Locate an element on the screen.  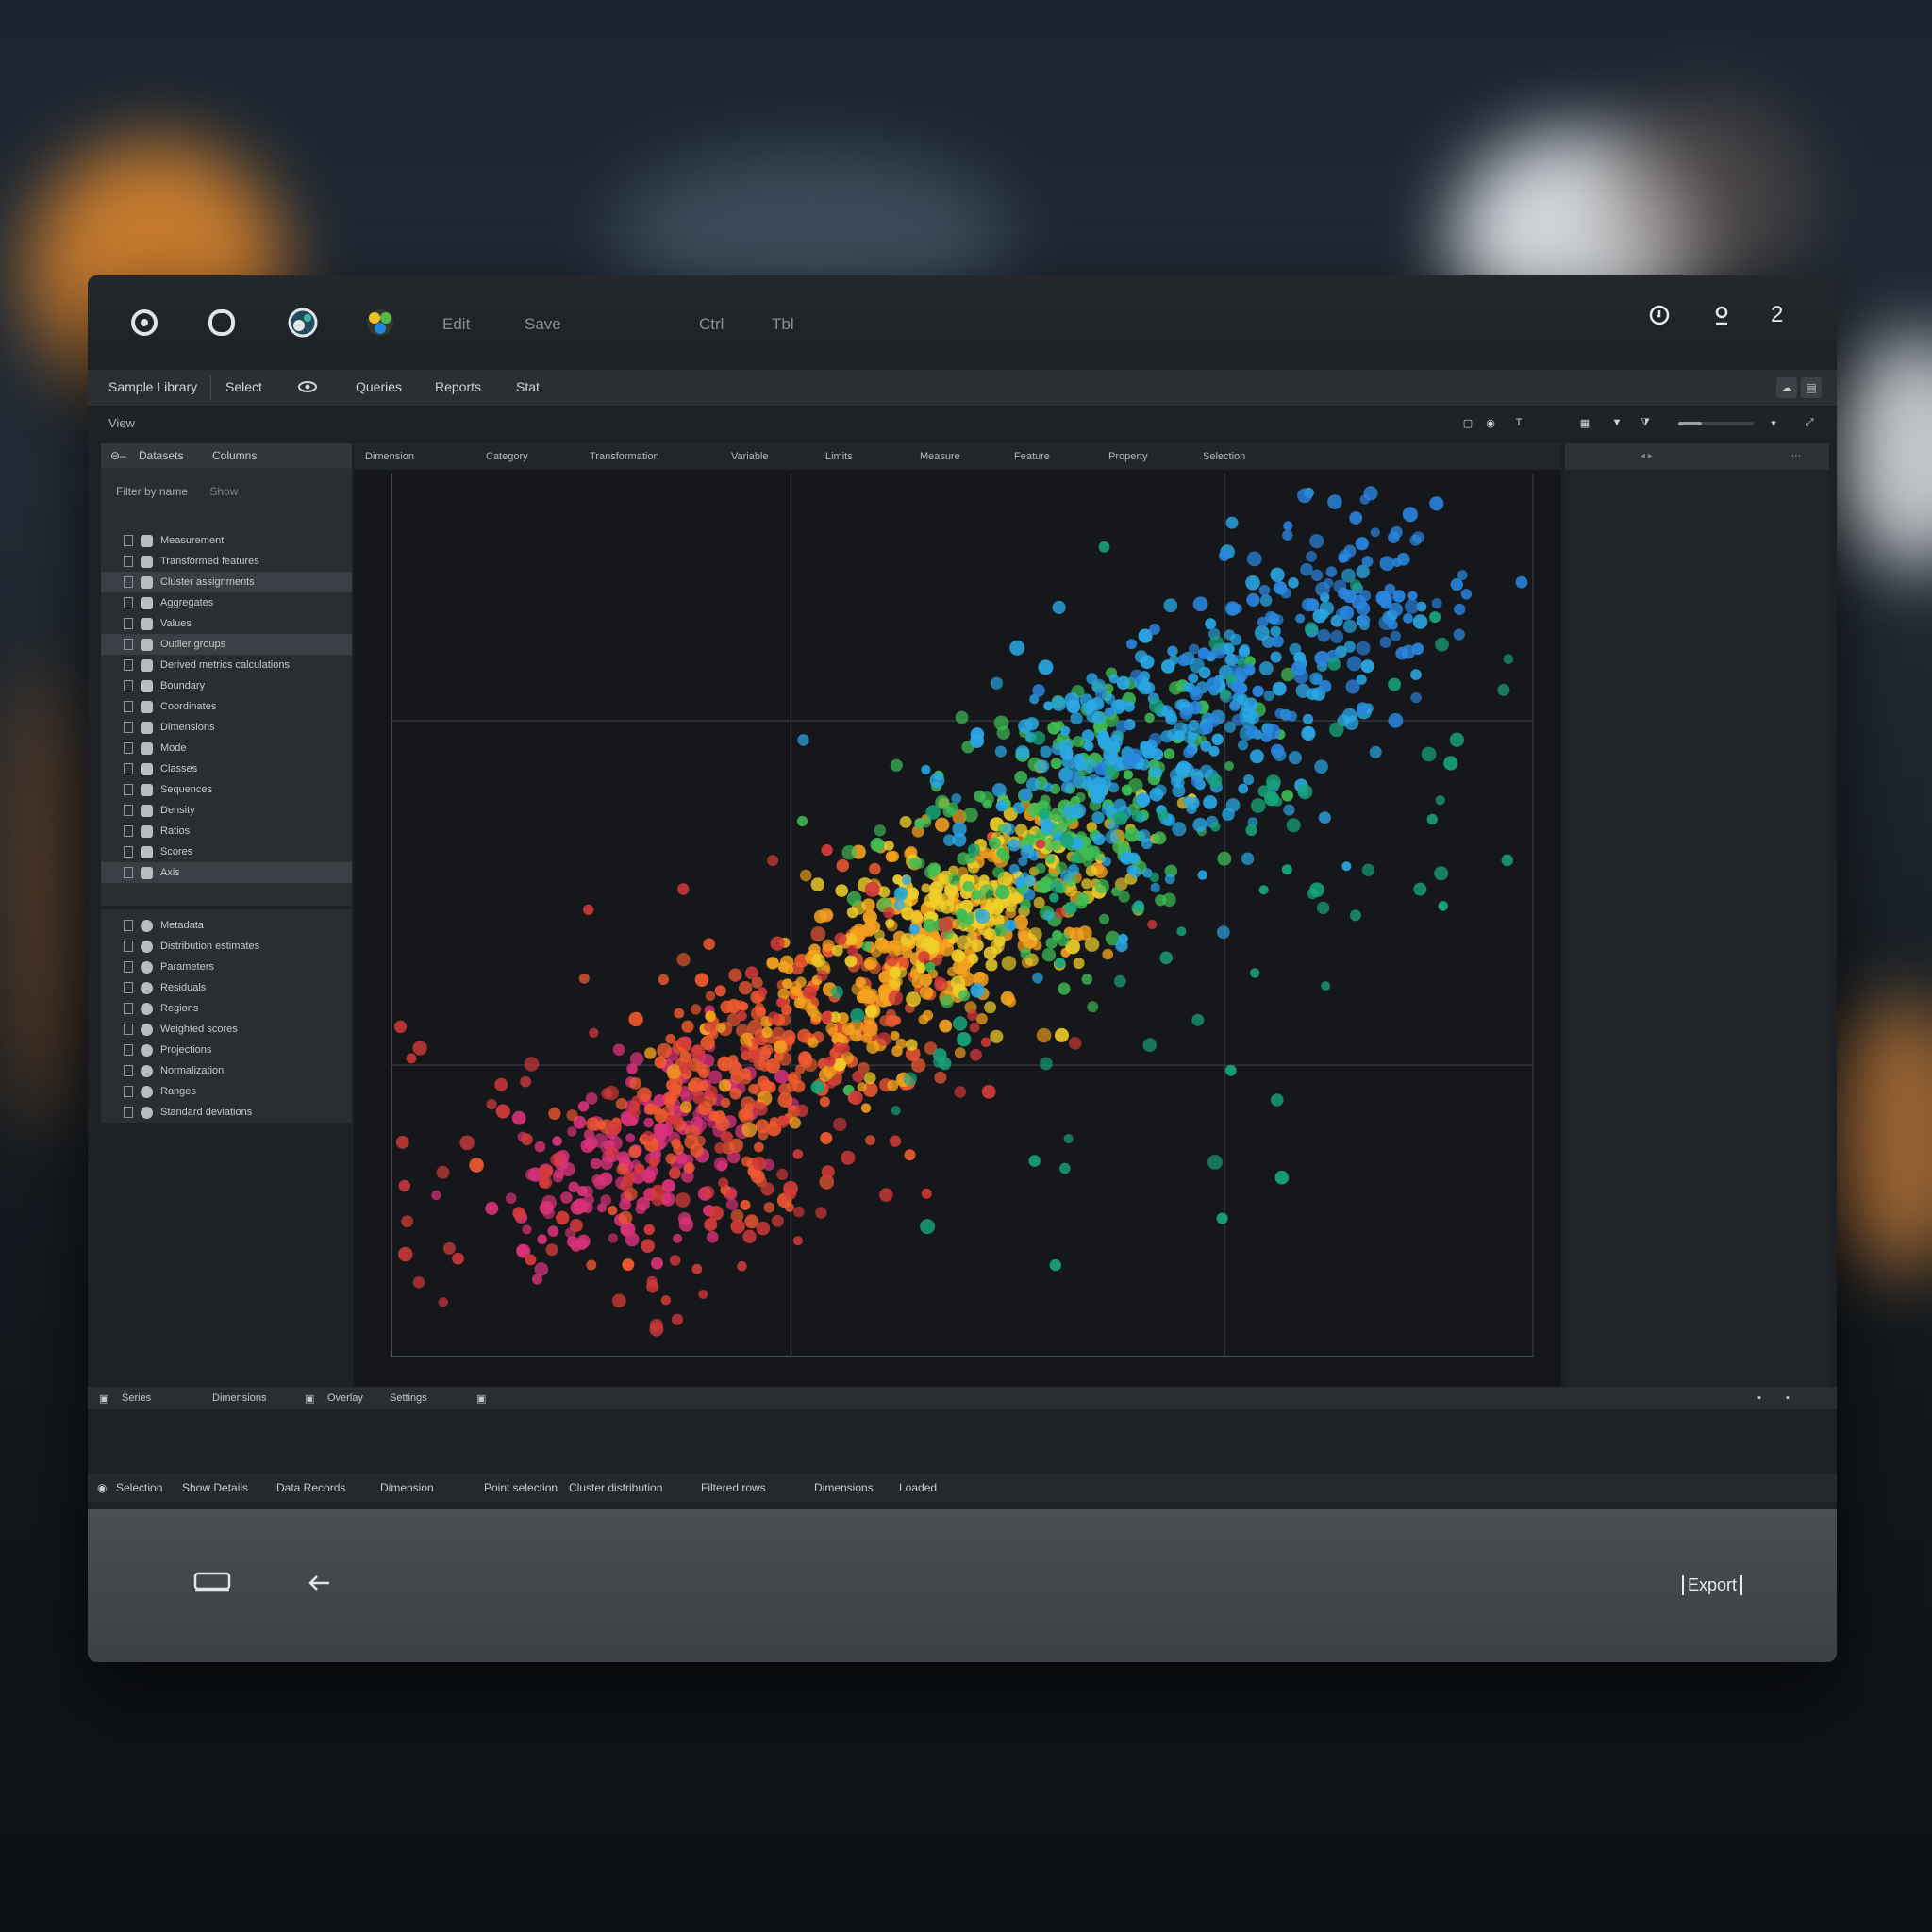
sidebar-item: Ranges is located at coordinates (227, 1091).